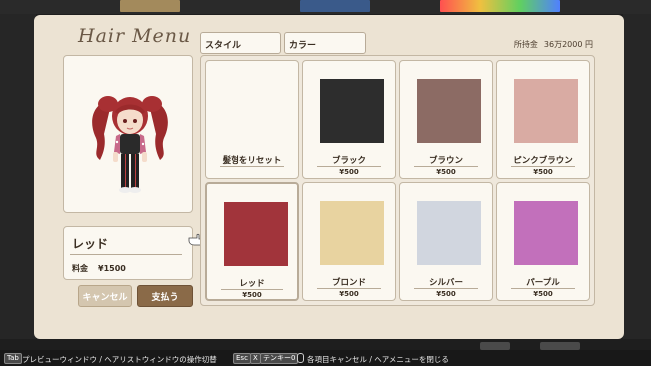 The height and width of the screenshot is (366, 651). What do you see at coordinates (445, 161) in the screenshot?
I see `color-item-label: ブラウン` at bounding box center [445, 161].